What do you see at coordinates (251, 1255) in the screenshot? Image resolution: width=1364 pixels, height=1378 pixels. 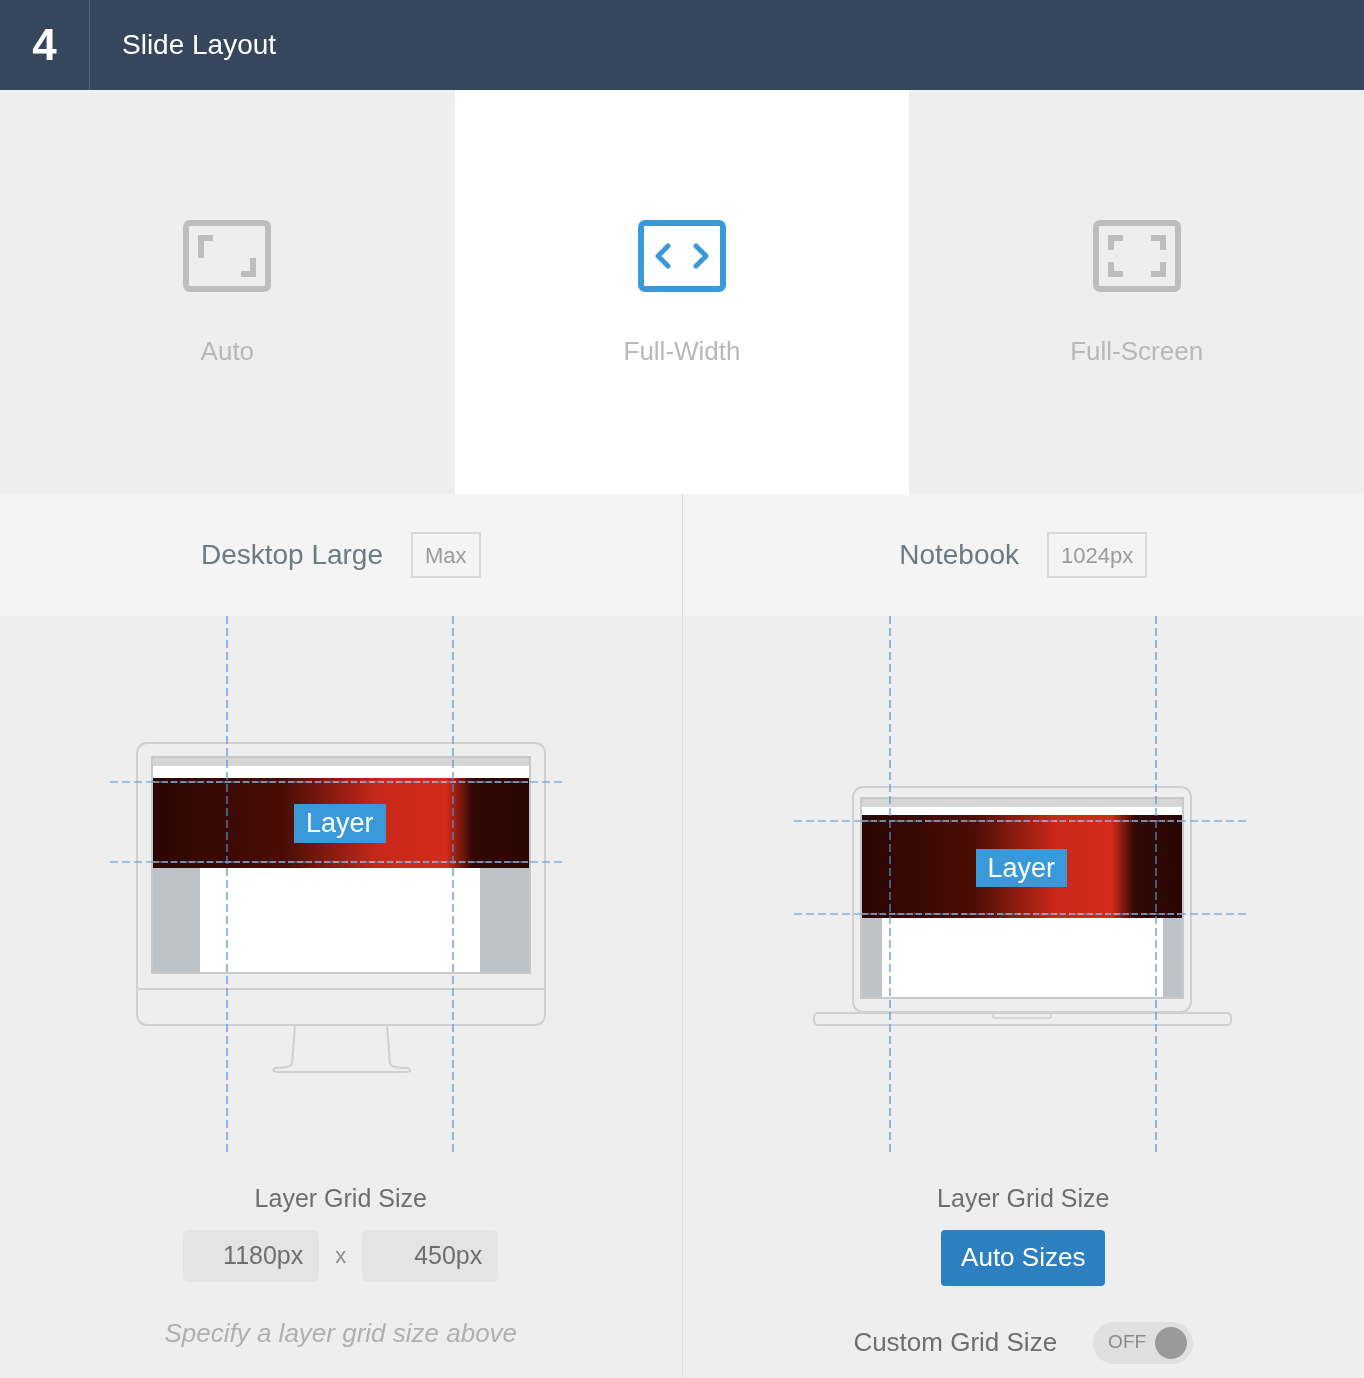 I see `grid-width-field: 1180px` at bounding box center [251, 1255].